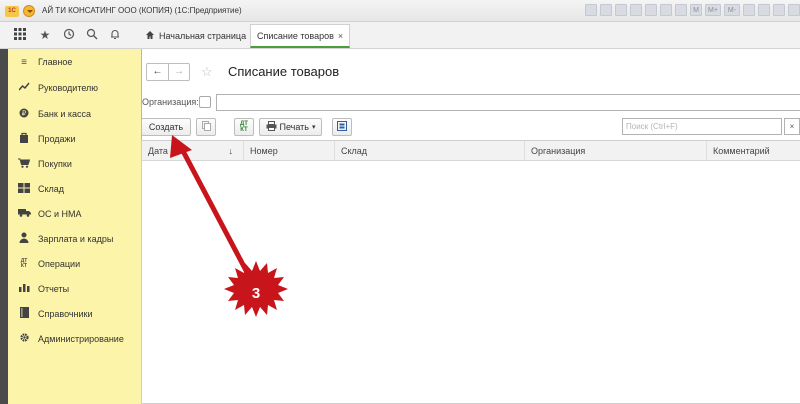 The image size is (800, 404). Describe the element at coordinates (193, 151) in the screenshot. I see `column-header-date: Дата ↓` at that location.